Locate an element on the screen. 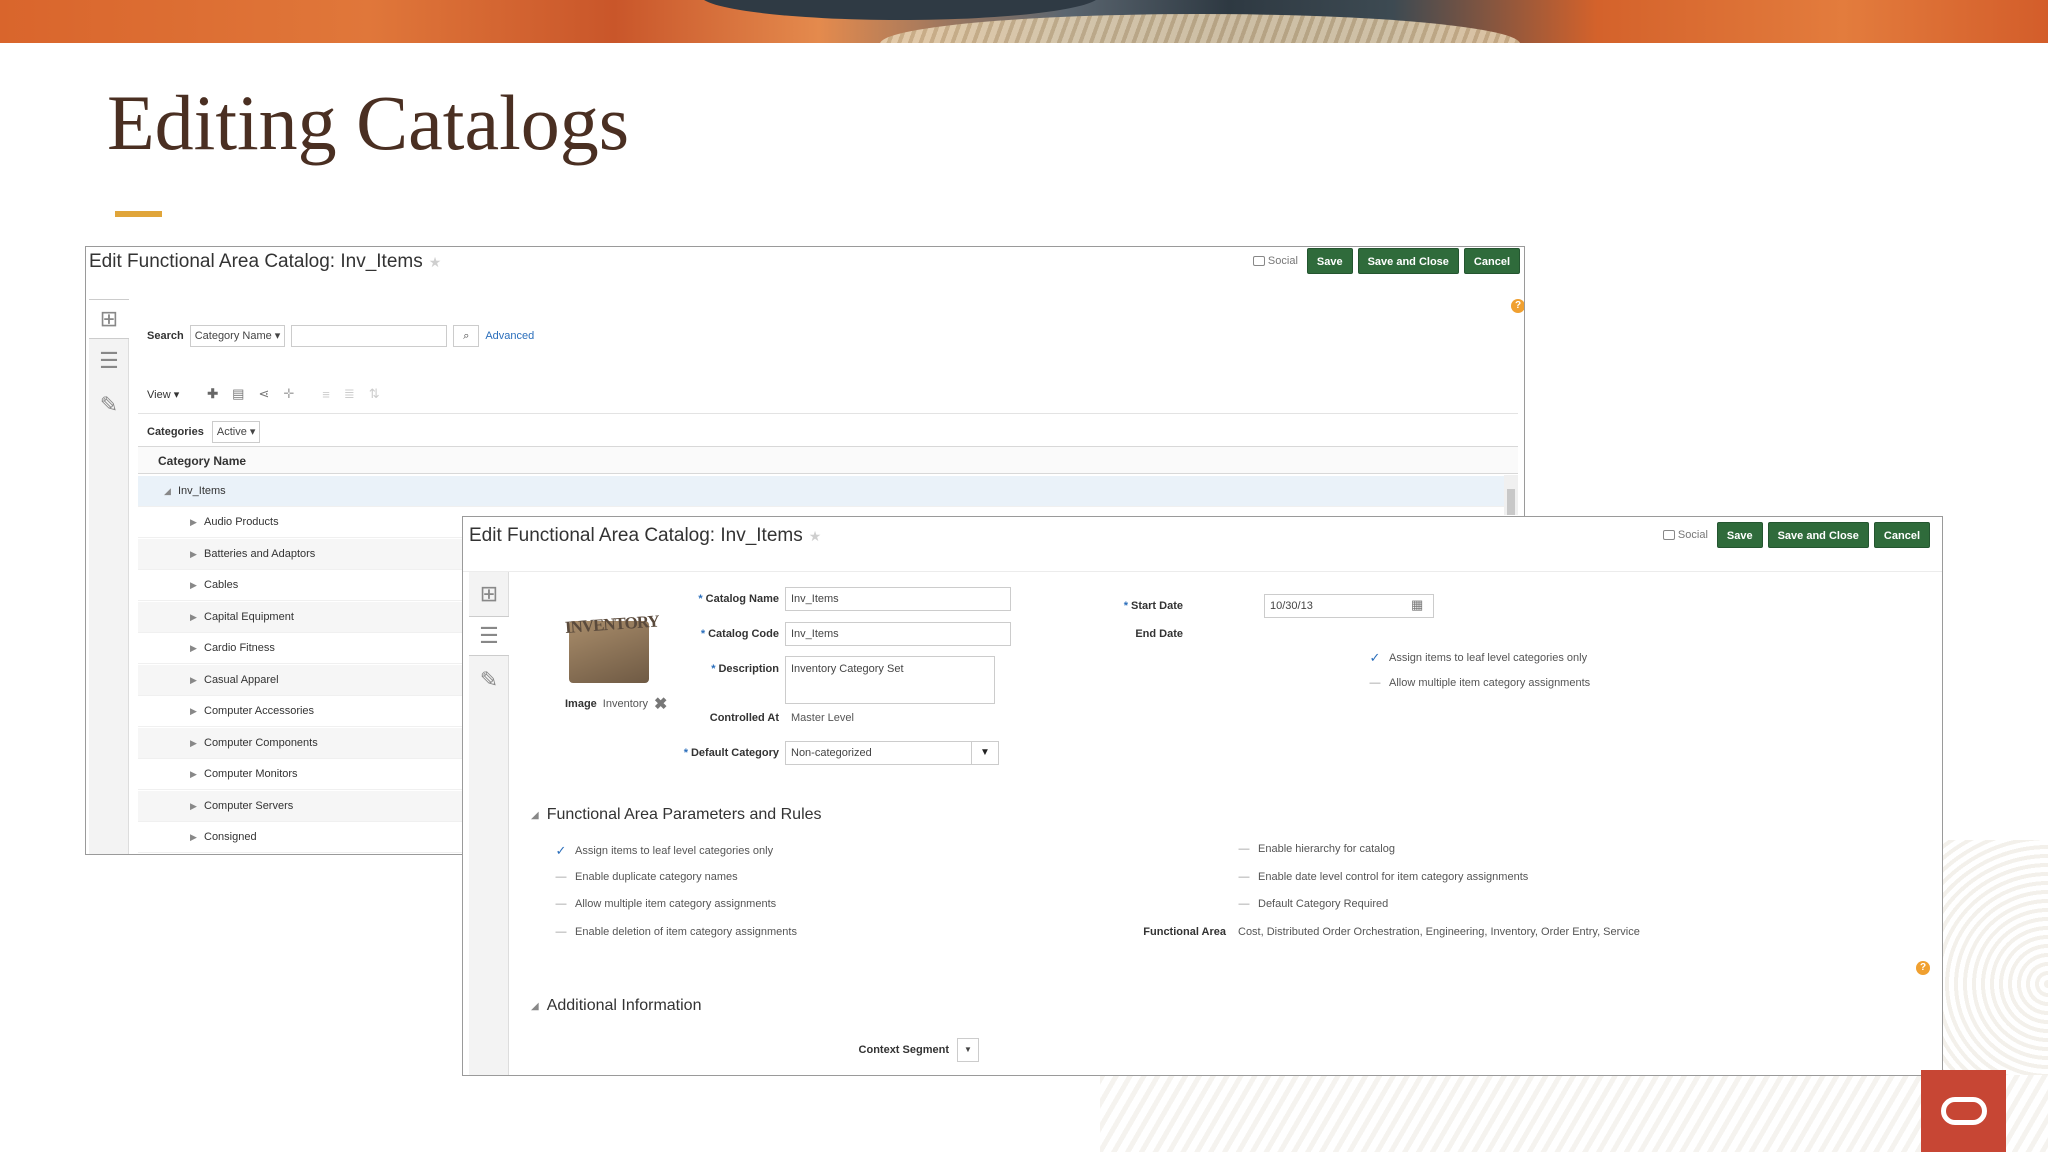 The height and width of the screenshot is (1152, 2048). oracle-logo is located at coordinates (1963, 1111).